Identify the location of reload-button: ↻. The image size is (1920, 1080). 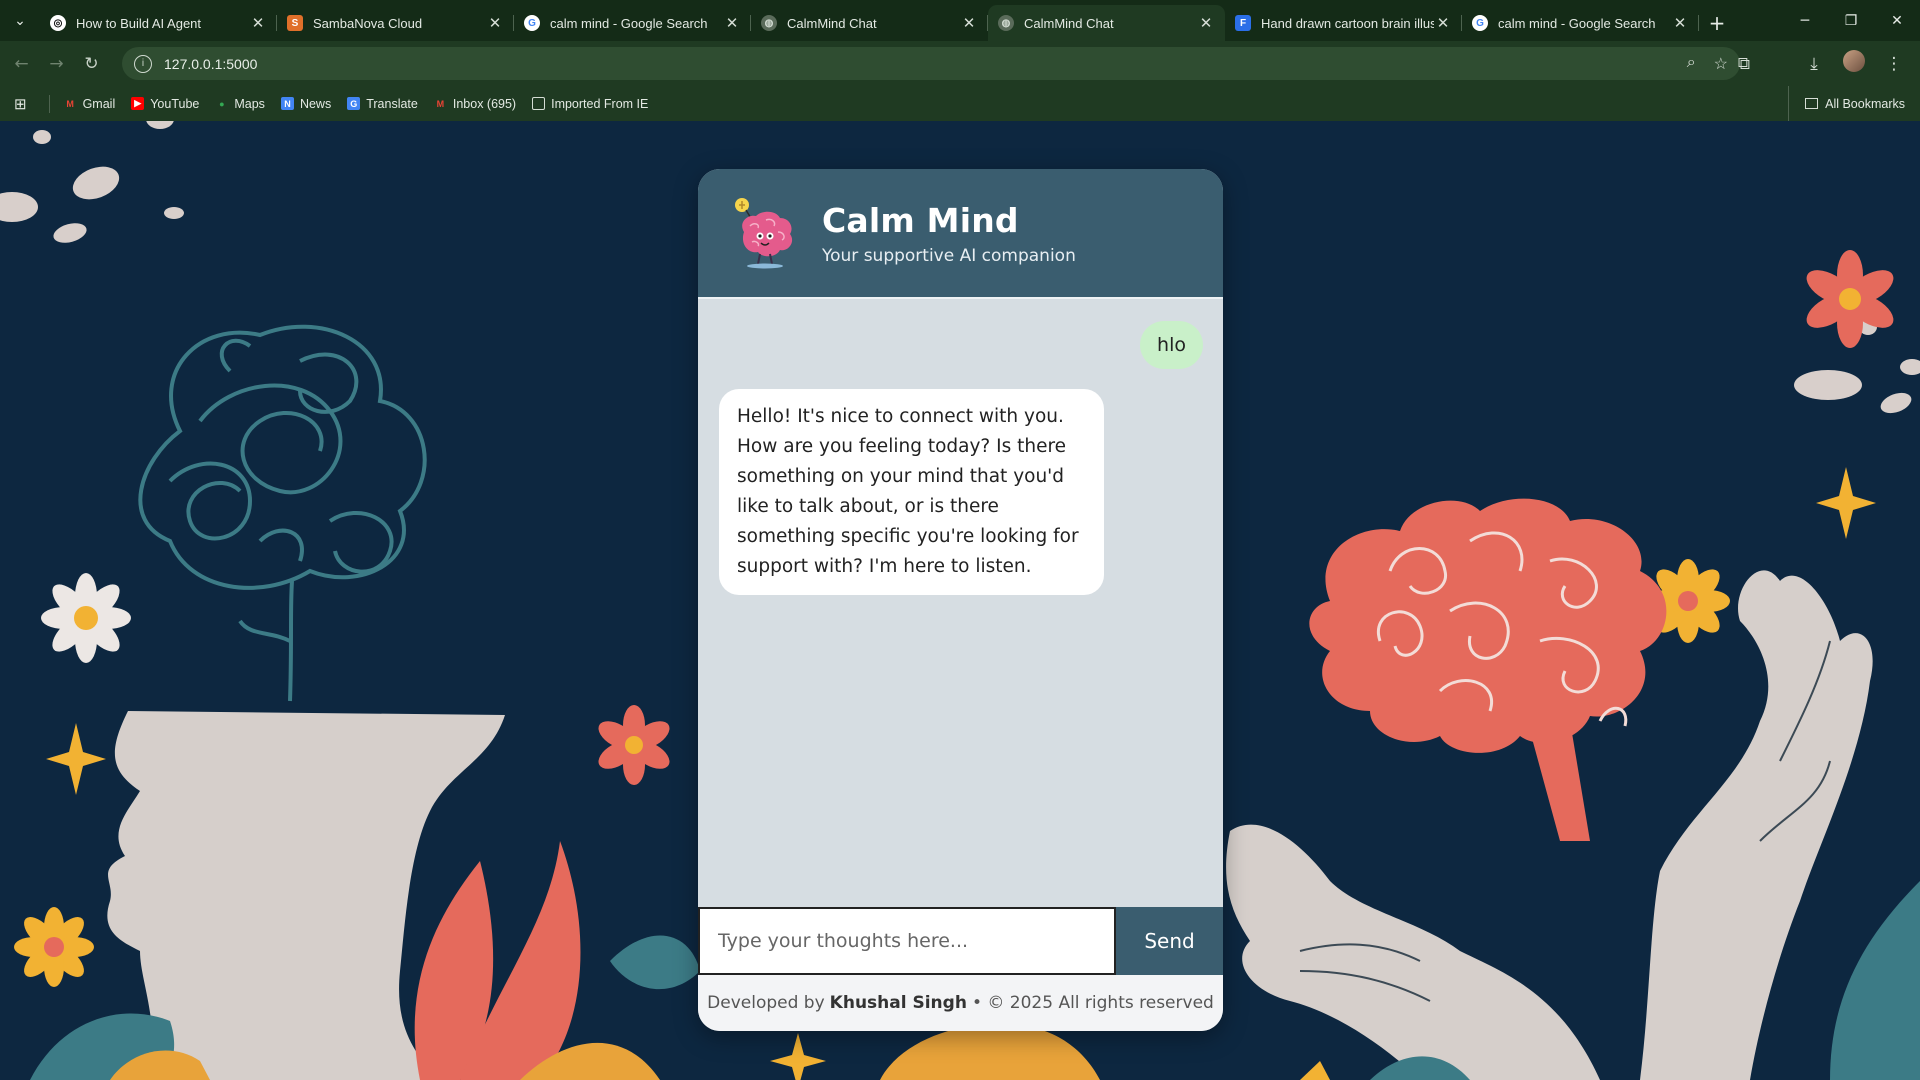
(91, 63).